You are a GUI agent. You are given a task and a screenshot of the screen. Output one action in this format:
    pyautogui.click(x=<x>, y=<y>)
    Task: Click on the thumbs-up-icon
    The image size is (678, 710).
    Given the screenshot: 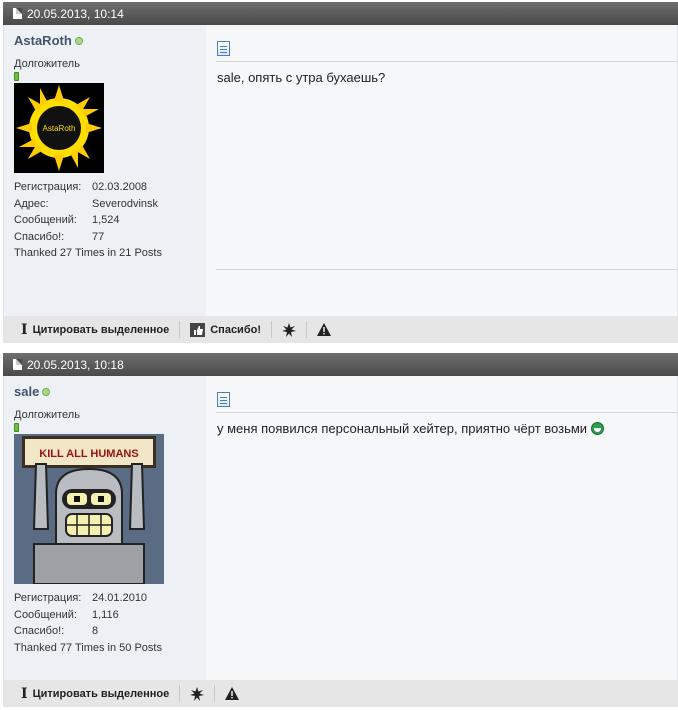 What is the action you would take?
    pyautogui.click(x=198, y=329)
    